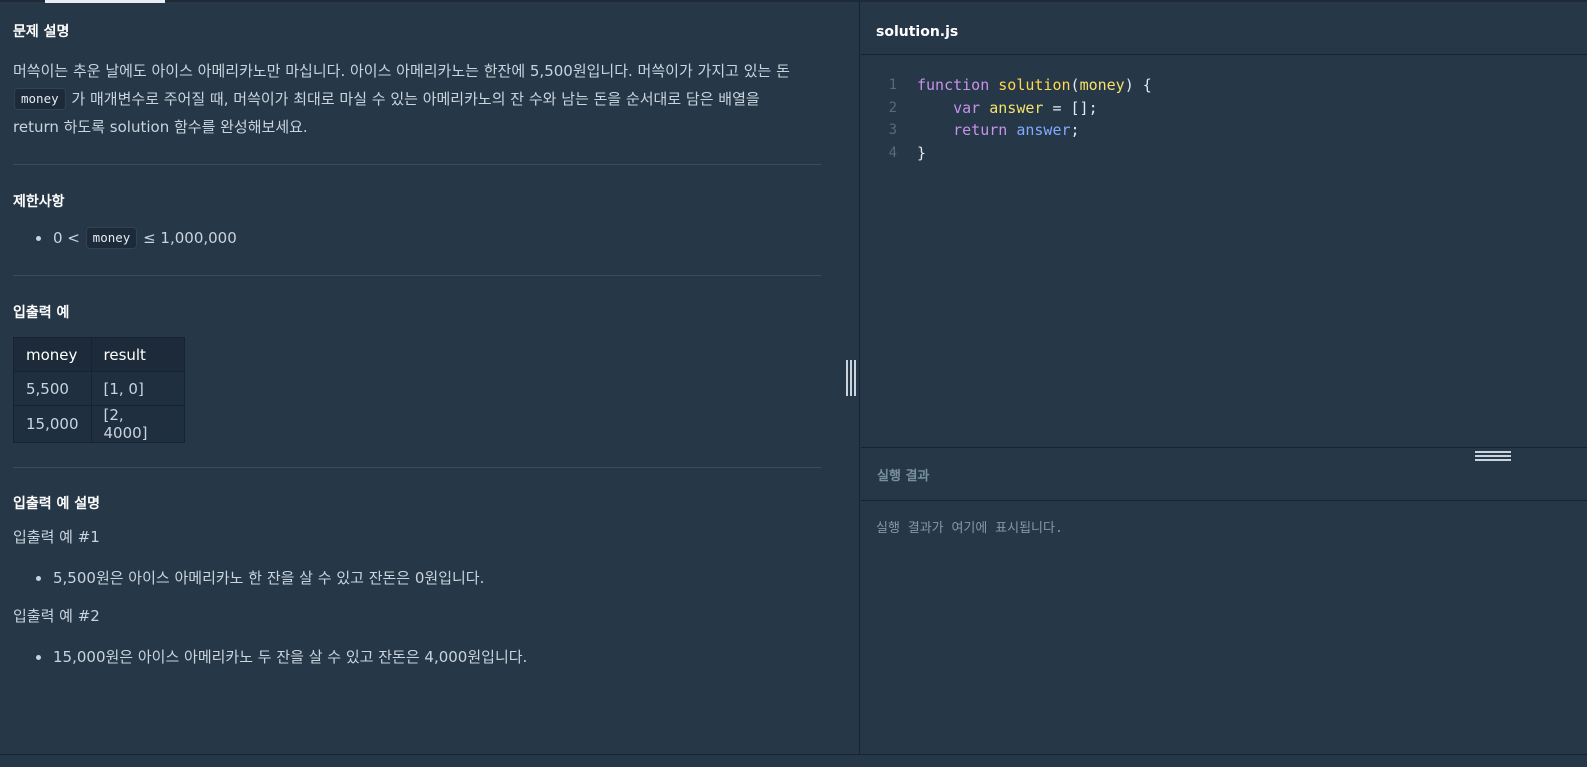 This screenshot has height=767, width=1587. What do you see at coordinates (1224, 108) in the screenshot?
I see `code-line-2: 2 var answer = [];` at bounding box center [1224, 108].